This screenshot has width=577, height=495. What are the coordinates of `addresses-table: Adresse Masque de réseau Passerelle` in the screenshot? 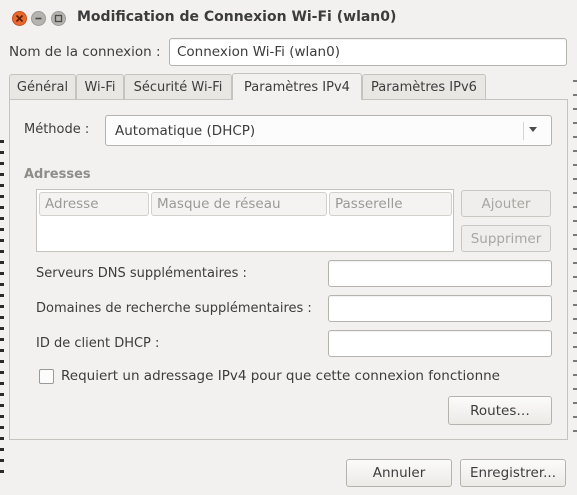 It's located at (245, 220).